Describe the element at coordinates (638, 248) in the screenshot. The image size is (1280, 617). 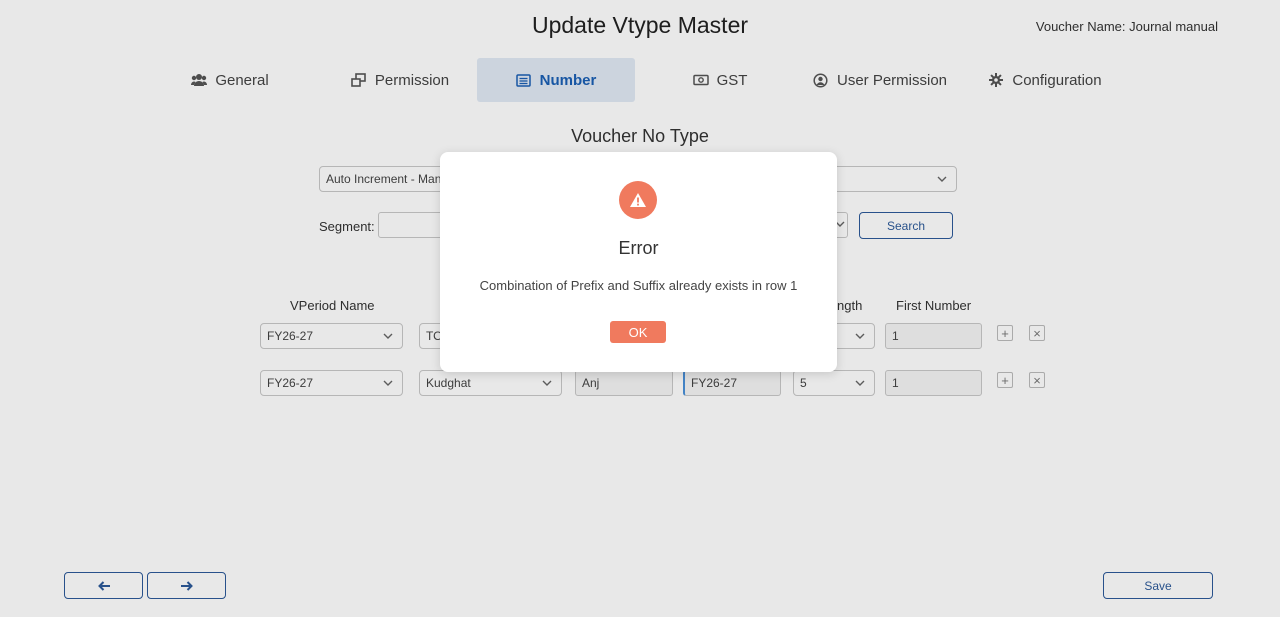
I see `dialog-title: Error` at that location.